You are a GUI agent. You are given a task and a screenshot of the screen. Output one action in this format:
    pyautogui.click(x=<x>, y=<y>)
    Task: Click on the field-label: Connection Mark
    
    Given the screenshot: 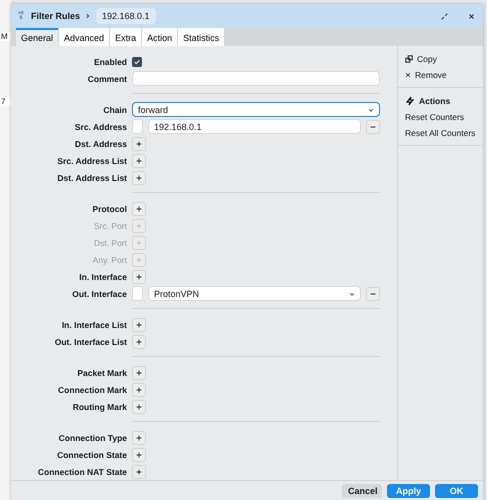 What is the action you would take?
    pyautogui.click(x=92, y=389)
    